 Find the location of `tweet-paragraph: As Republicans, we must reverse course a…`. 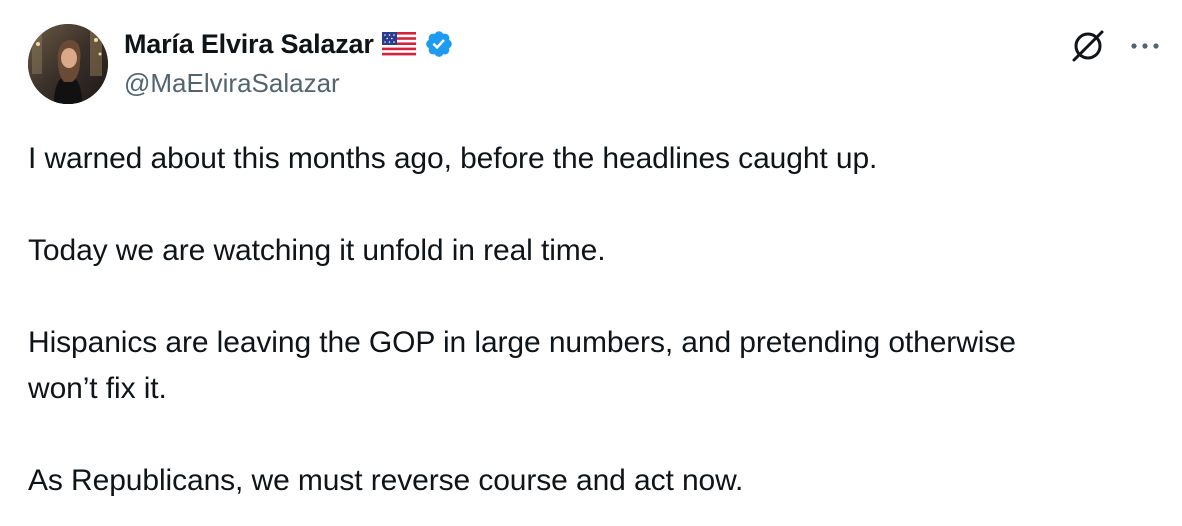

tweet-paragraph: As Republicans, we must reverse course a… is located at coordinates (386, 480).